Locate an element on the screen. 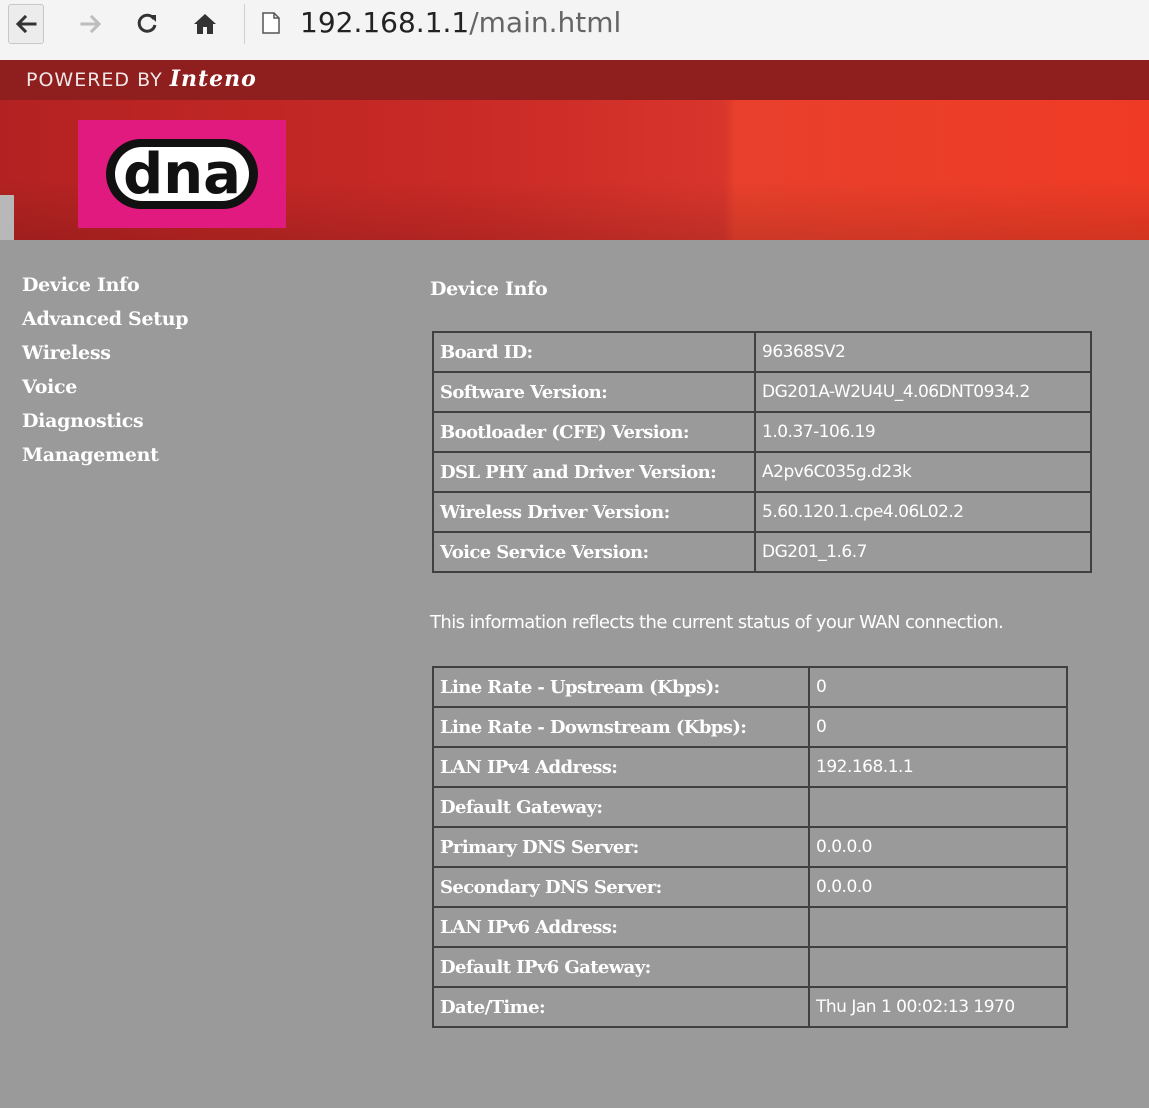 The image size is (1149, 1108). row-value: DG201A-W2U4U_4.06DNT0934.2 is located at coordinates (923, 392).